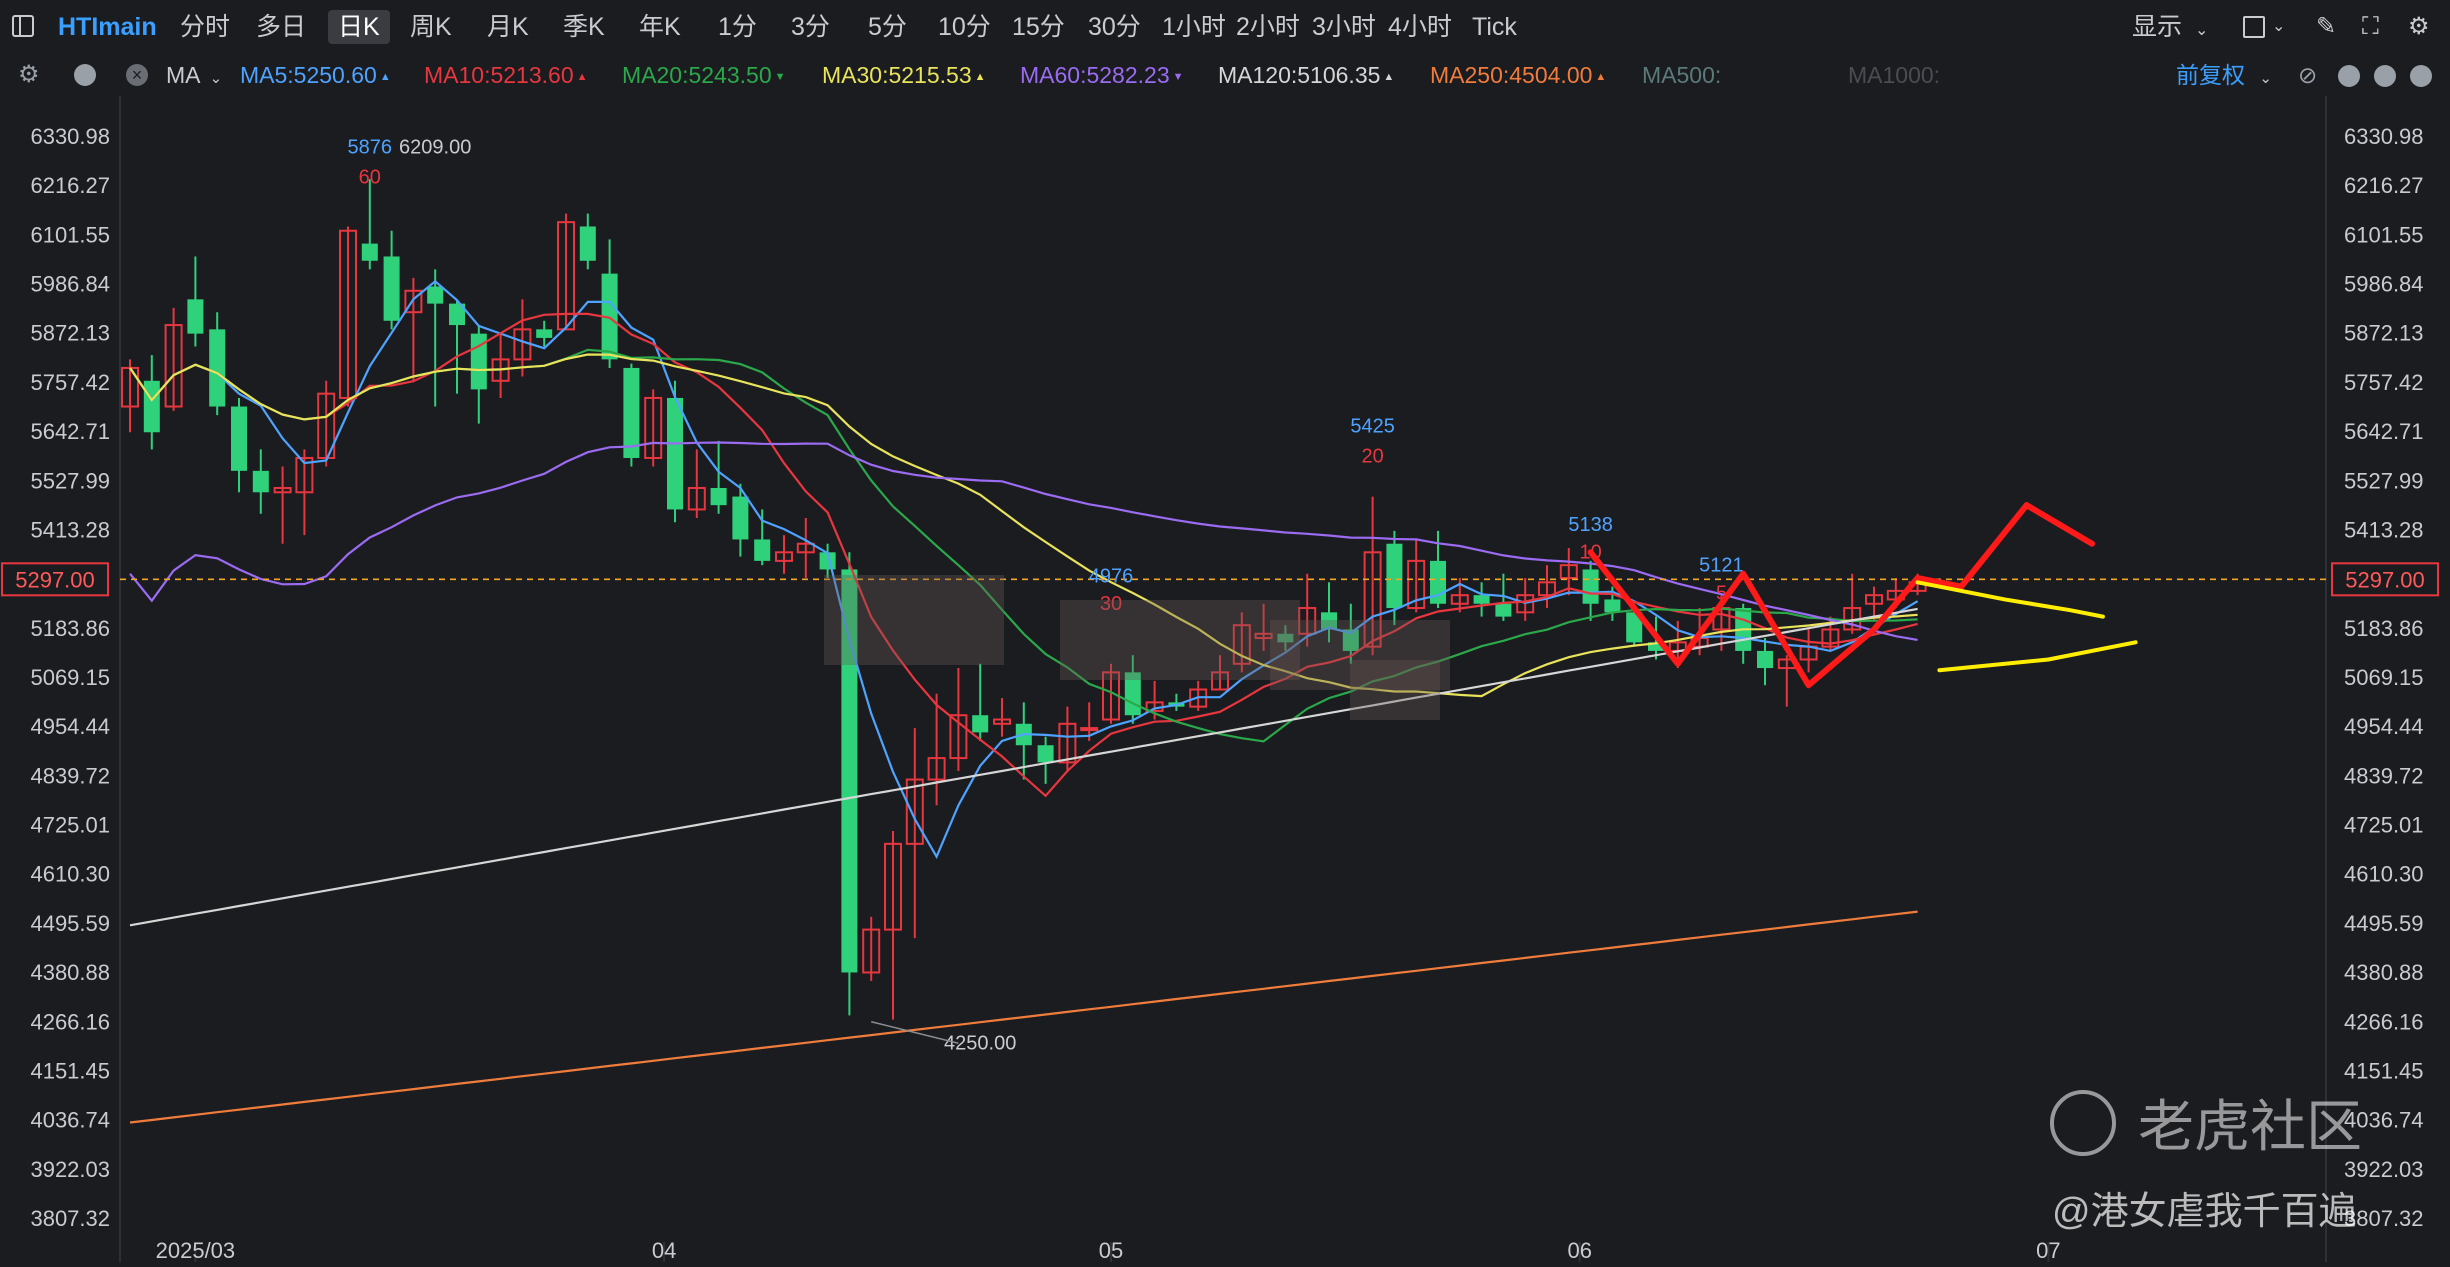 Image resolution: width=2450 pixels, height=1267 pixels. Describe the element at coordinates (584, 27) in the screenshot. I see `tab-period: 季K` at that location.